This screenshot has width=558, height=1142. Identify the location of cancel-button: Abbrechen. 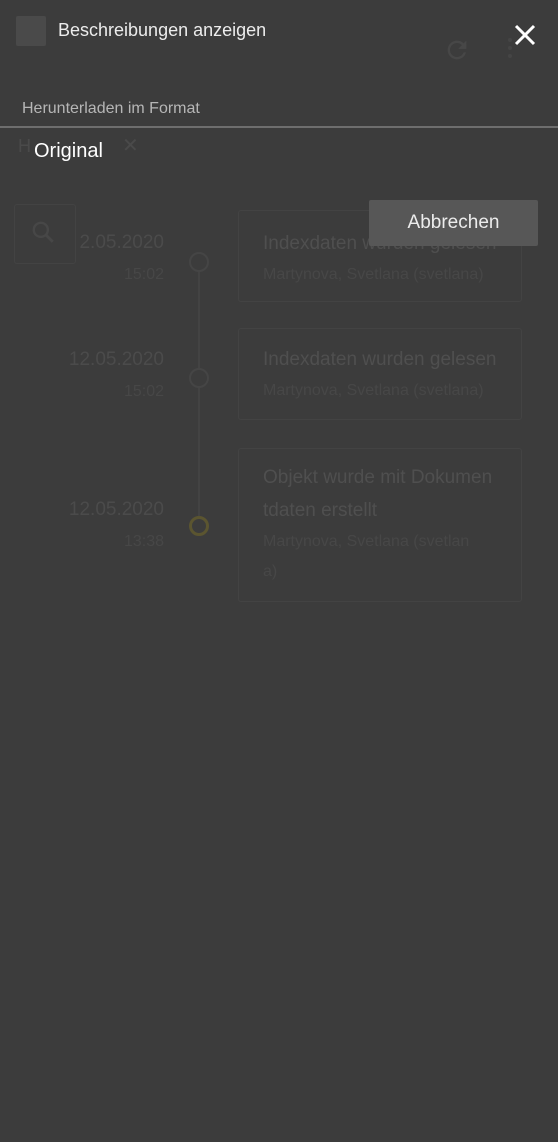
(453, 223).